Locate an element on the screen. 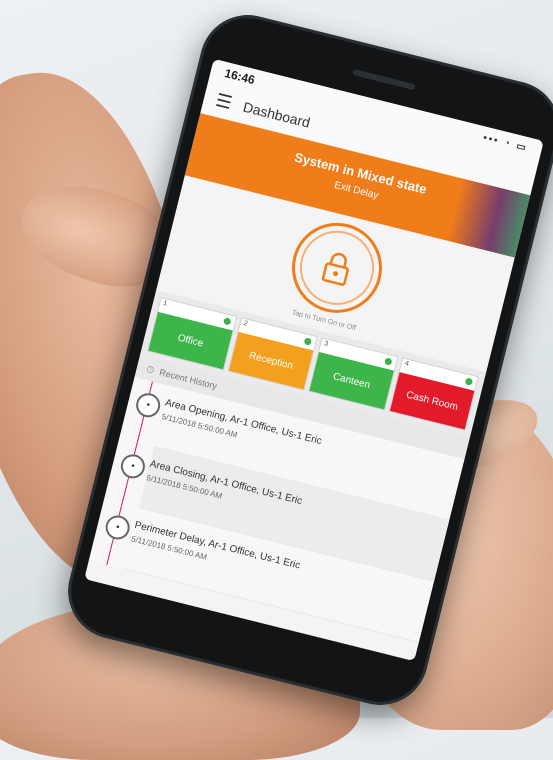 This screenshot has width=553, height=760. lock-icon is located at coordinates (337, 267).